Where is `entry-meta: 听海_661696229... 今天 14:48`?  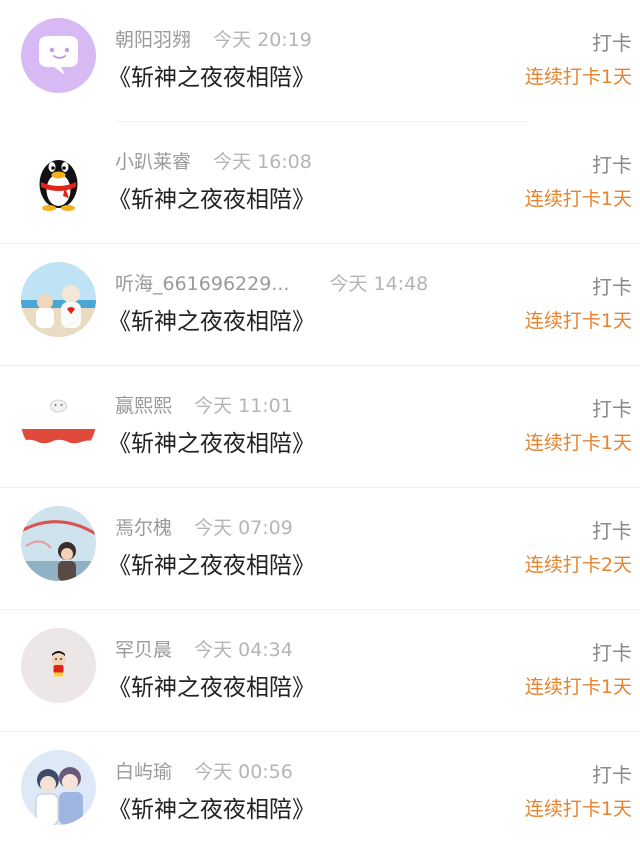
entry-meta: 听海_661696229... 今天 14:48 is located at coordinates (271, 284).